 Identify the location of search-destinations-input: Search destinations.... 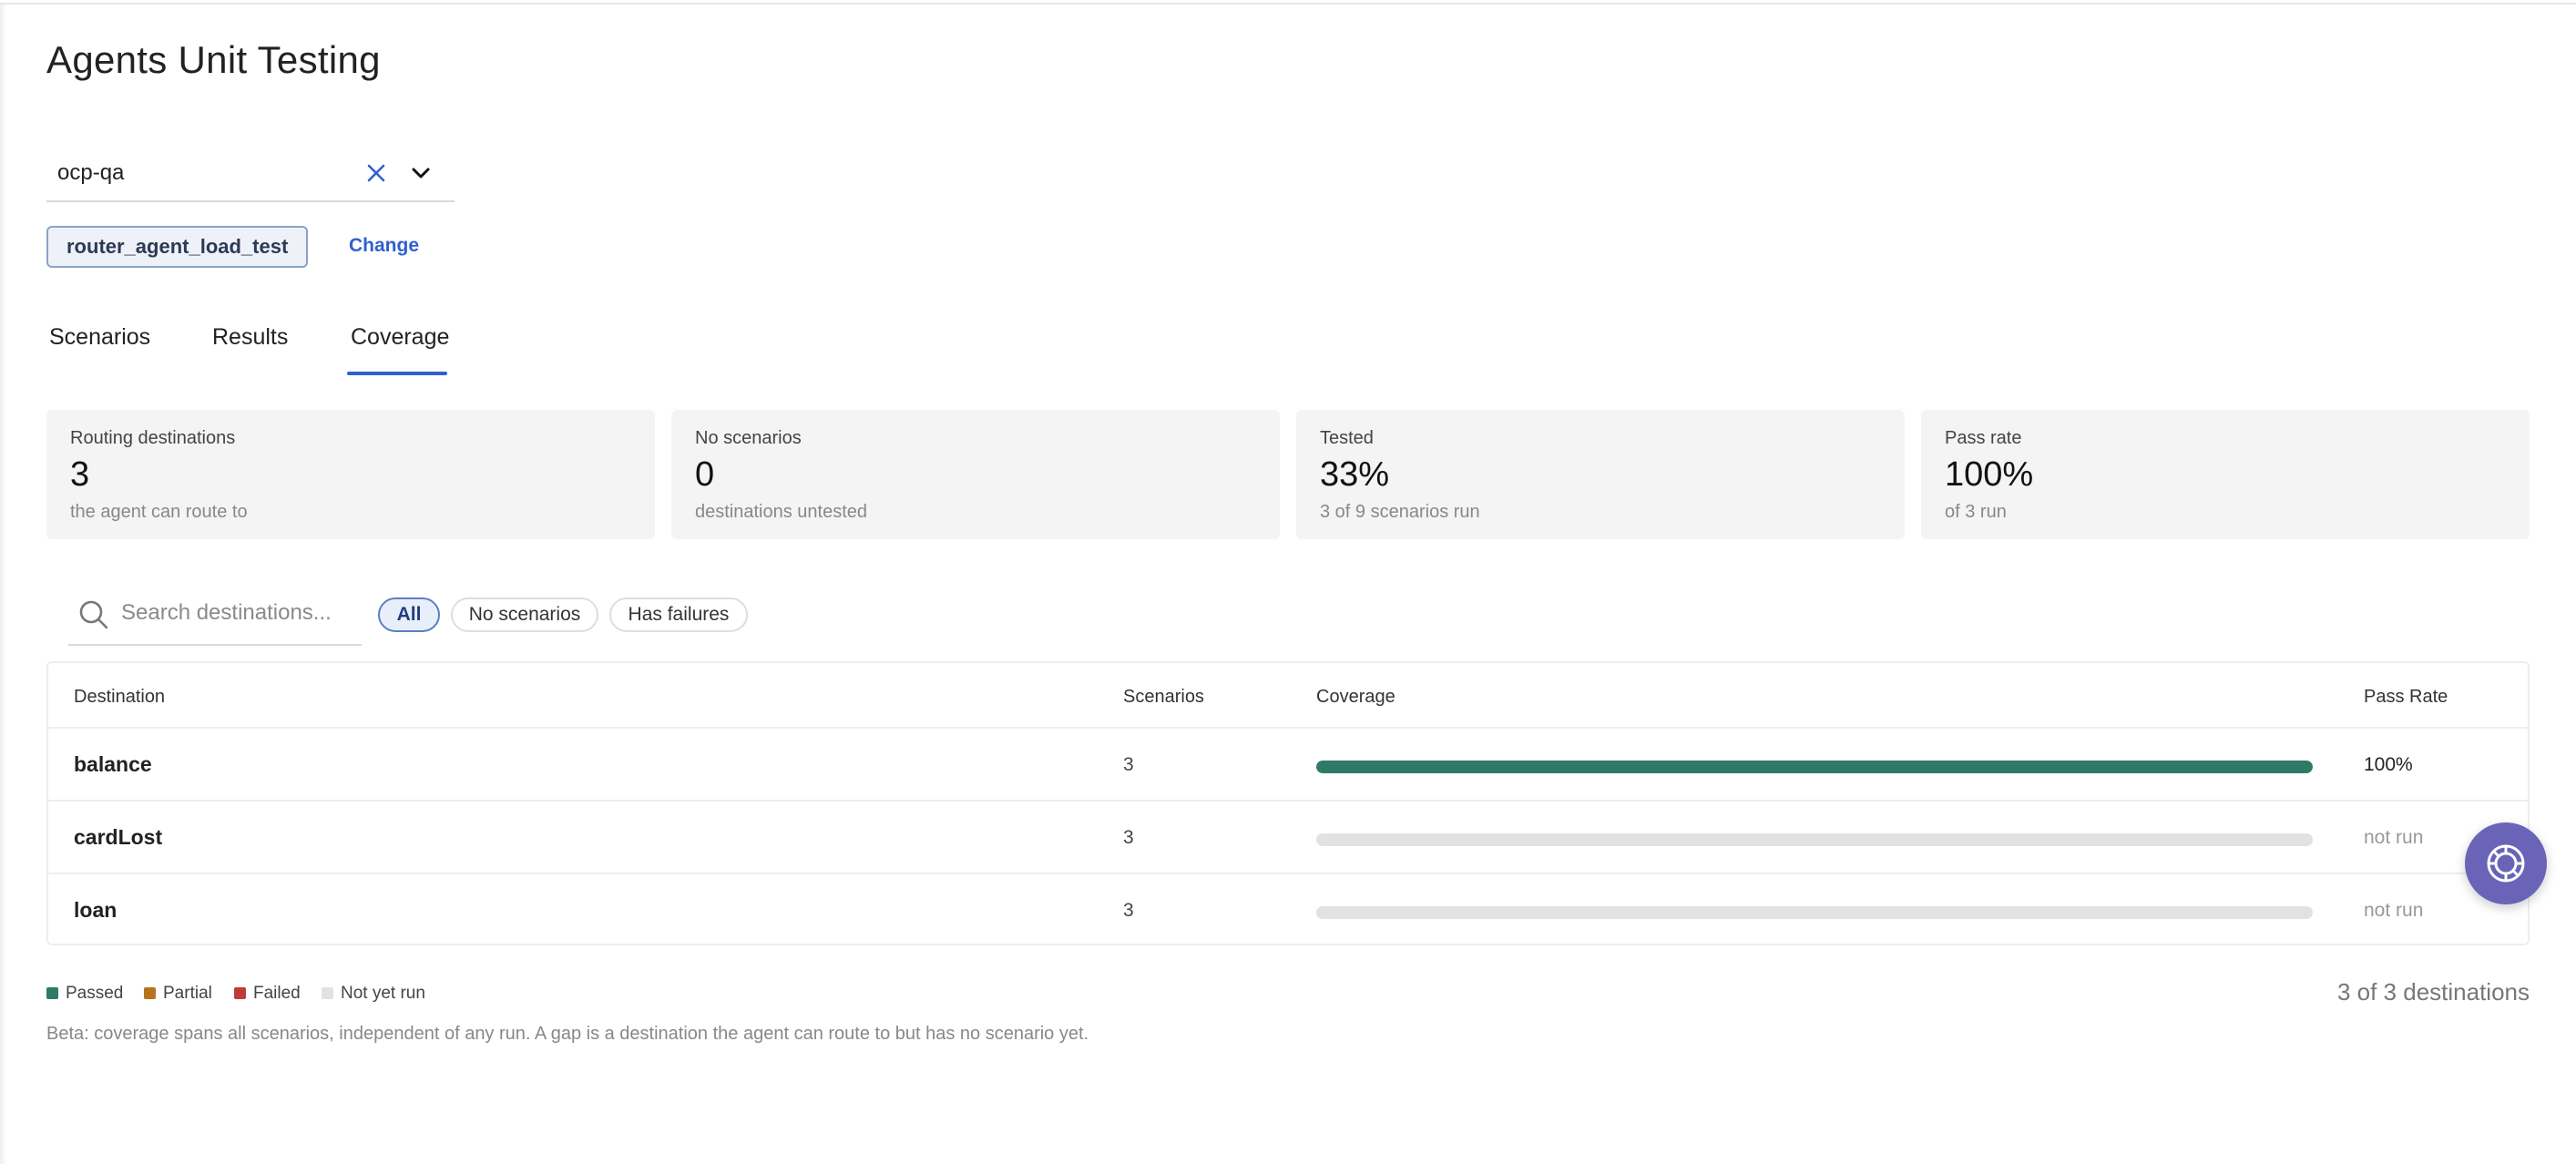
(215, 617).